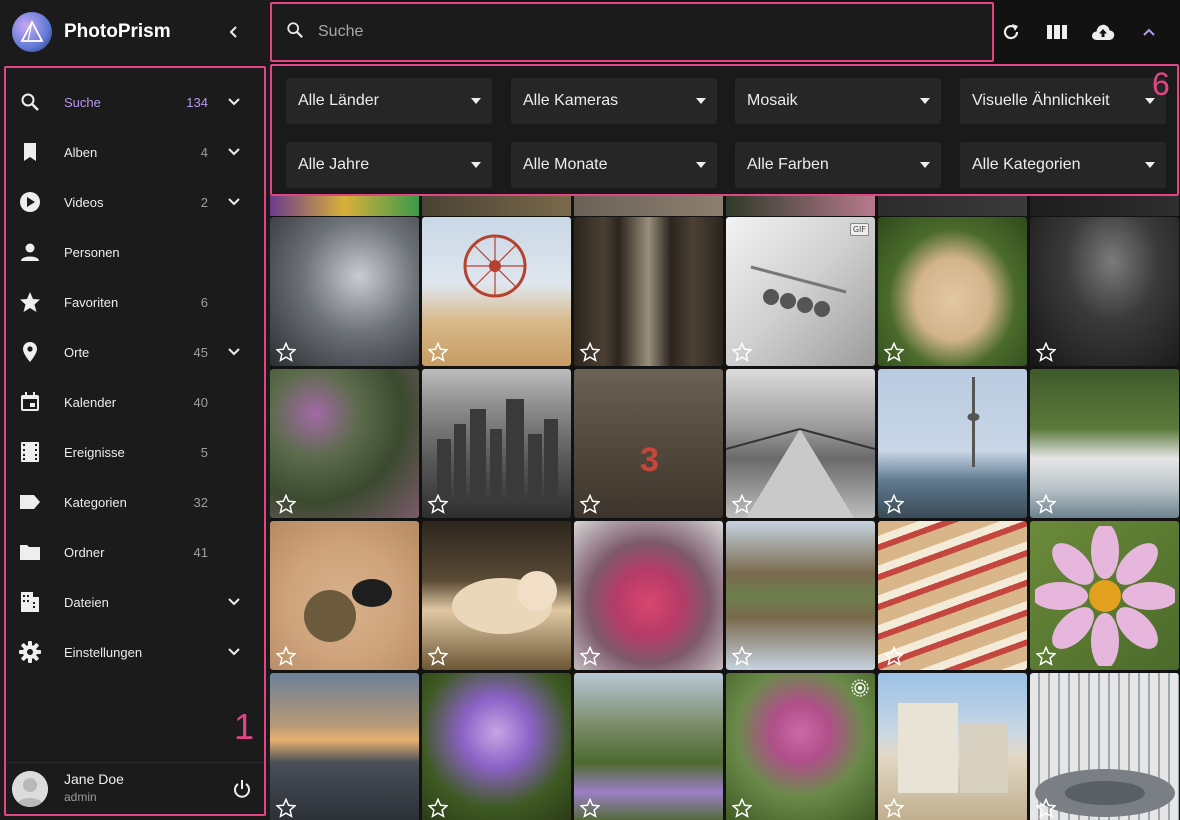  I want to click on sidebar-item-orte: Orte 45, so click(135, 352).